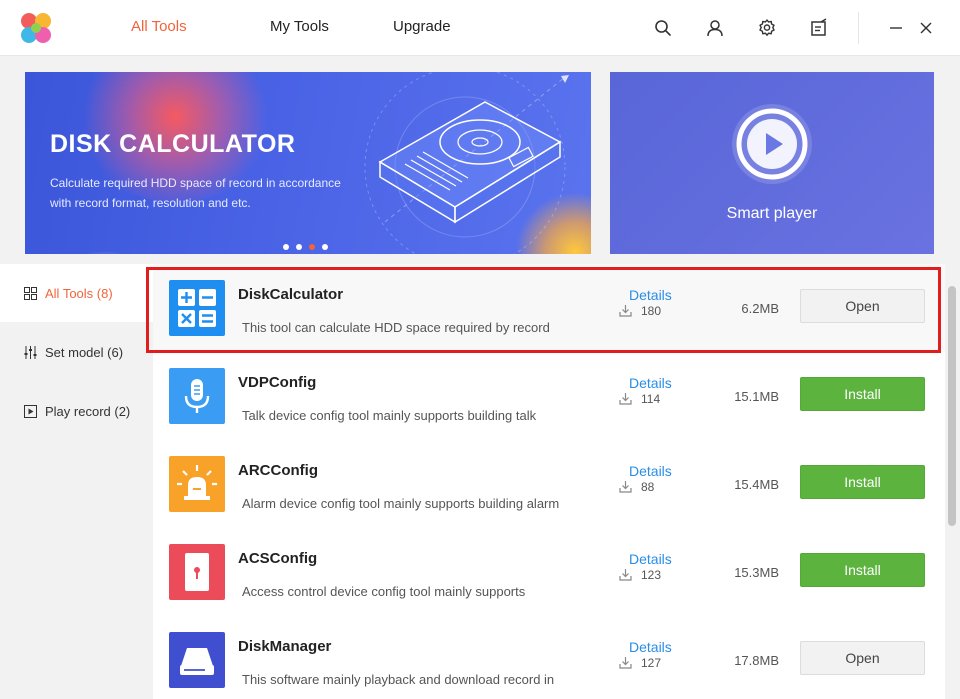 The height and width of the screenshot is (699, 960). I want to click on microphone-icon, so click(197, 396).